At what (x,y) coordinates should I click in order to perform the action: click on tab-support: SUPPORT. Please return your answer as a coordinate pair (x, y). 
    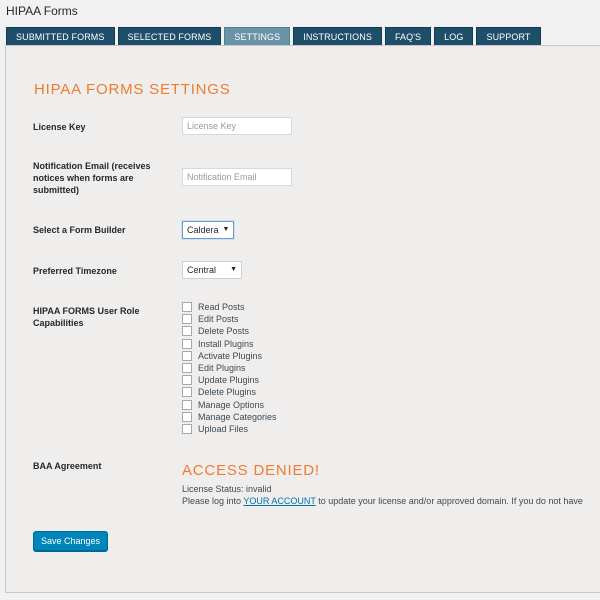
    Looking at the image, I should click on (508, 36).